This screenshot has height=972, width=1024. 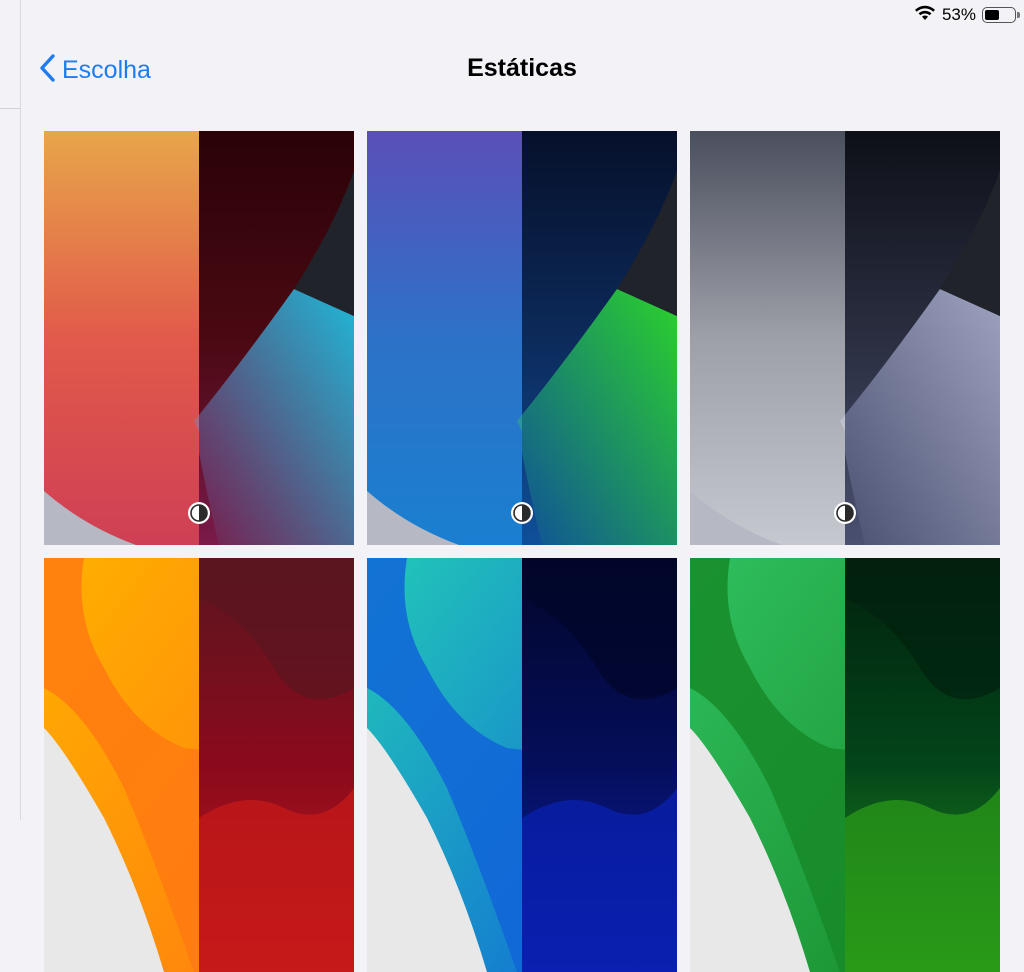 I want to click on sidebar-divider, so click(x=10, y=108).